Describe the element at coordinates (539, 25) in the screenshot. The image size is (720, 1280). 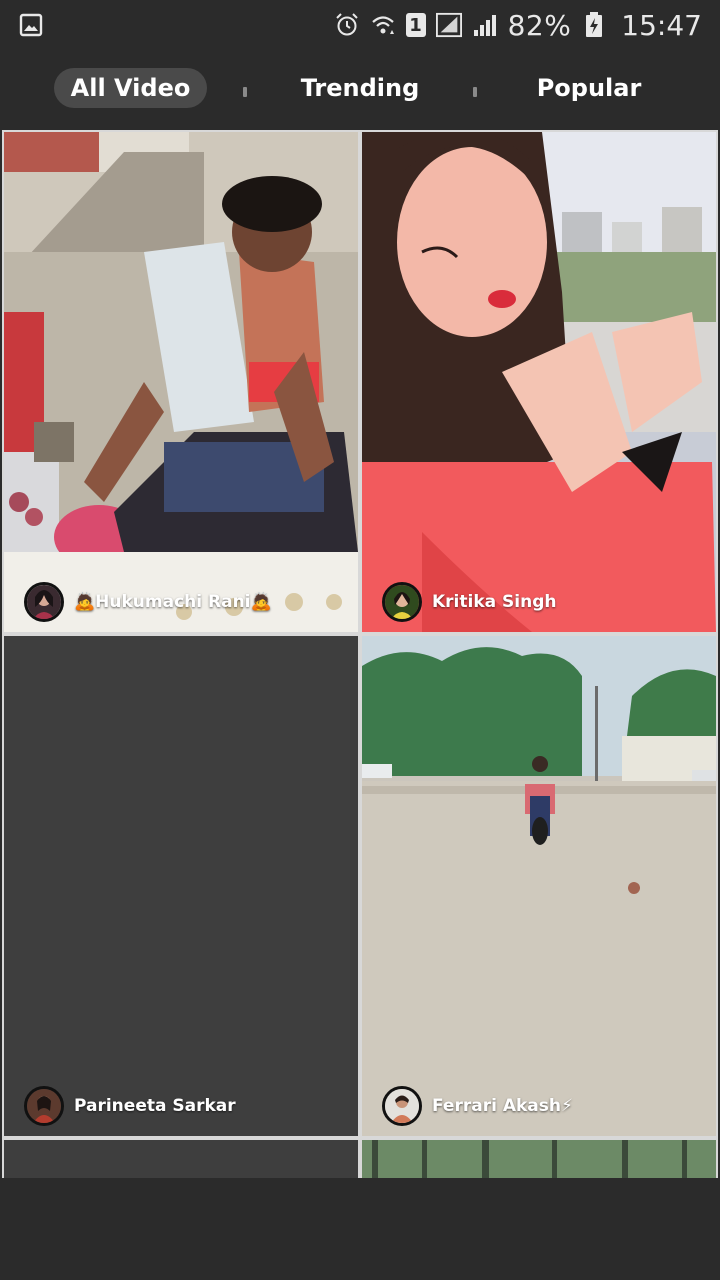
I see `battery-percent: 82%` at that location.